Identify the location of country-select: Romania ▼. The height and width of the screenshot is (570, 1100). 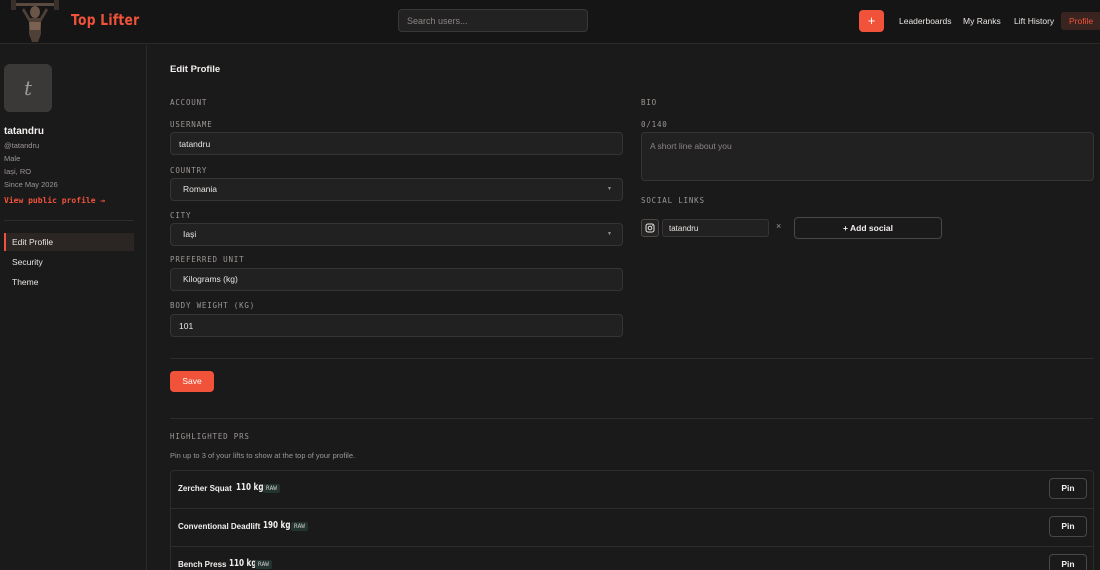
(396, 189).